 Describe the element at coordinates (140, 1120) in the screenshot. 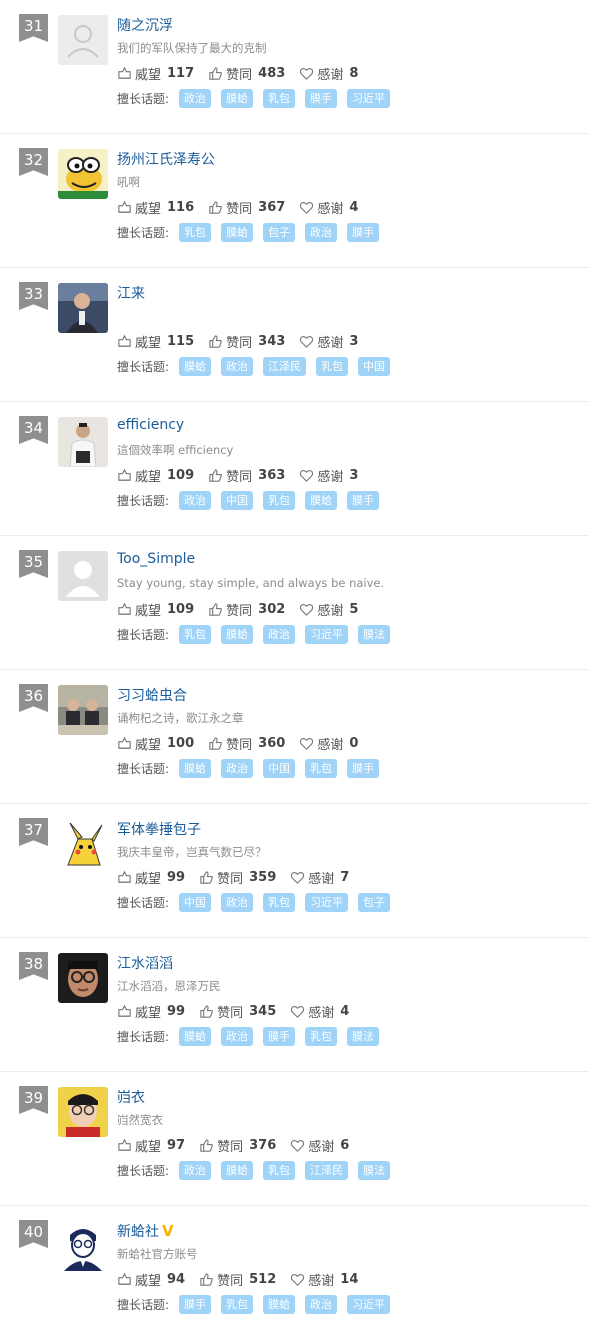

I see `user-bio: 岿然宽衣` at that location.